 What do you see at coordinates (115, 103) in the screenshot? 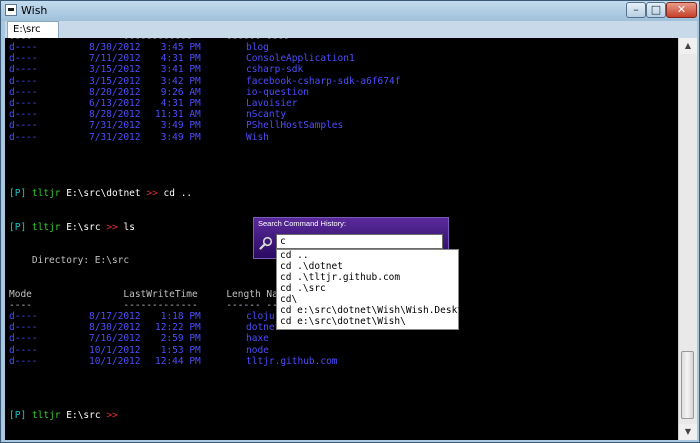
I see `listing-date: 6/13/2012` at bounding box center [115, 103].